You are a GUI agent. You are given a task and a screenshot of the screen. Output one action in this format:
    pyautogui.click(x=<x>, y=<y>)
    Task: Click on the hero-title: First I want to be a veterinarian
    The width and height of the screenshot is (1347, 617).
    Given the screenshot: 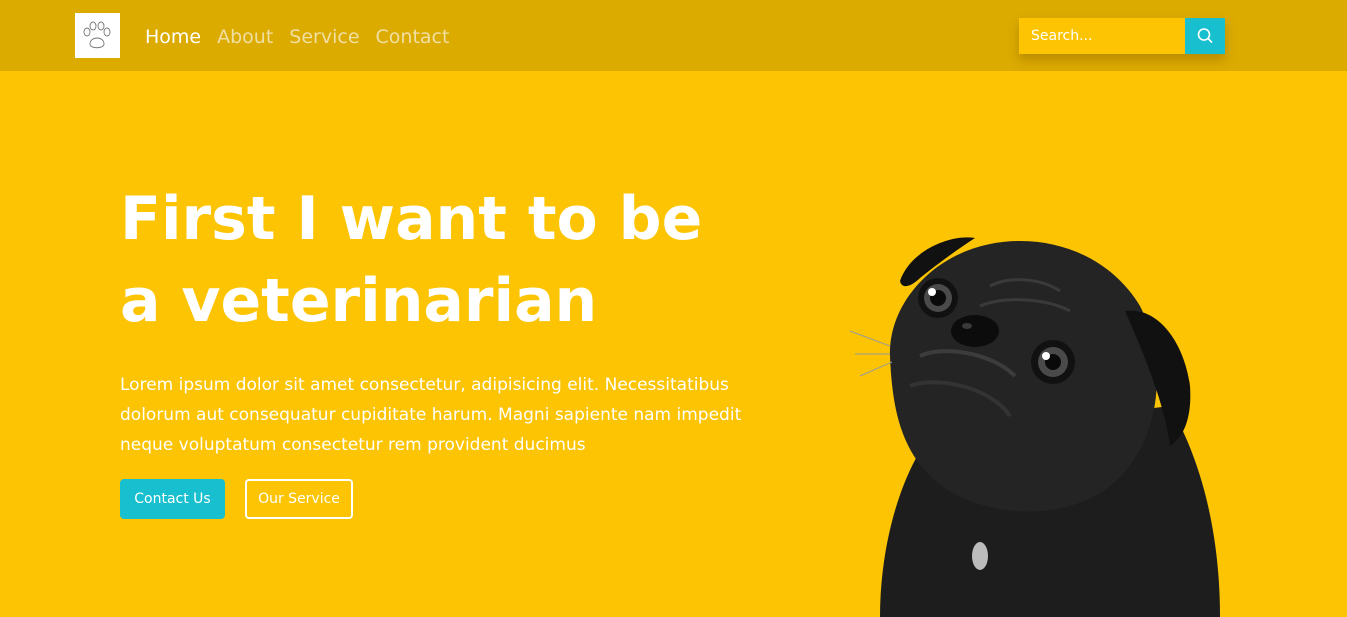 What is the action you would take?
    pyautogui.click(x=430, y=260)
    